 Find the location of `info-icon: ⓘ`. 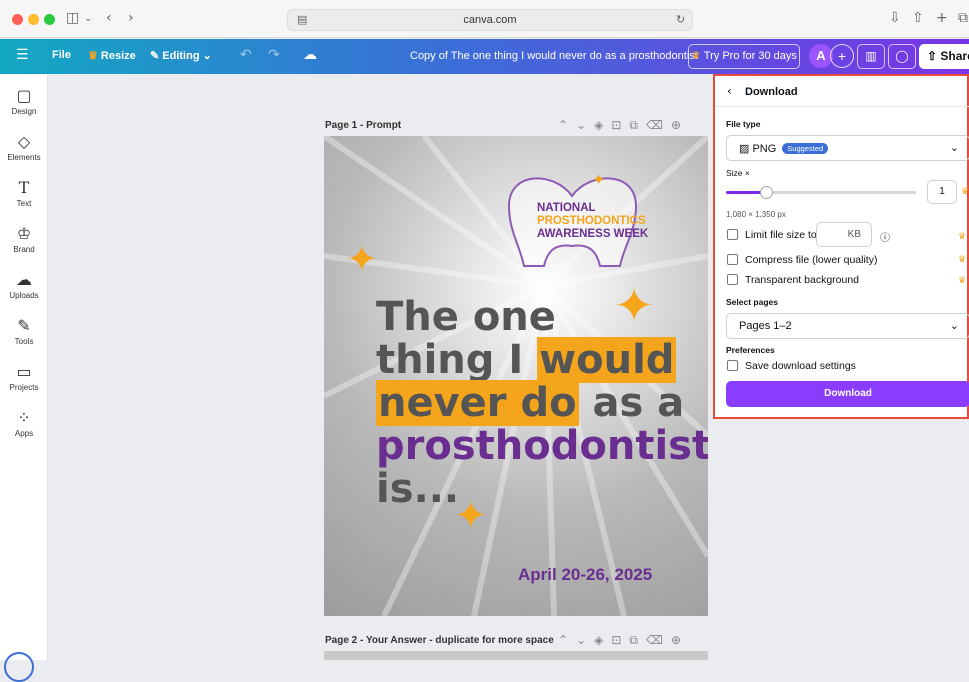

info-icon: ⓘ is located at coordinates (885, 236).